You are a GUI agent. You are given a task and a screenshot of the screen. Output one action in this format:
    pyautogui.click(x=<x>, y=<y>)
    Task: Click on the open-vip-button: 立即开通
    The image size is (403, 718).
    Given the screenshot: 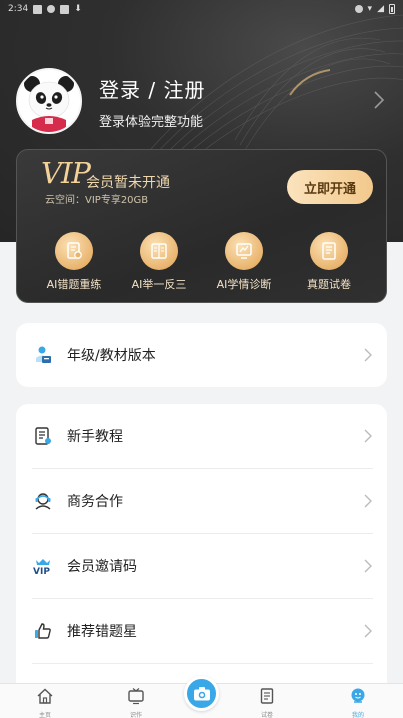 What is the action you would take?
    pyautogui.click(x=330, y=187)
    